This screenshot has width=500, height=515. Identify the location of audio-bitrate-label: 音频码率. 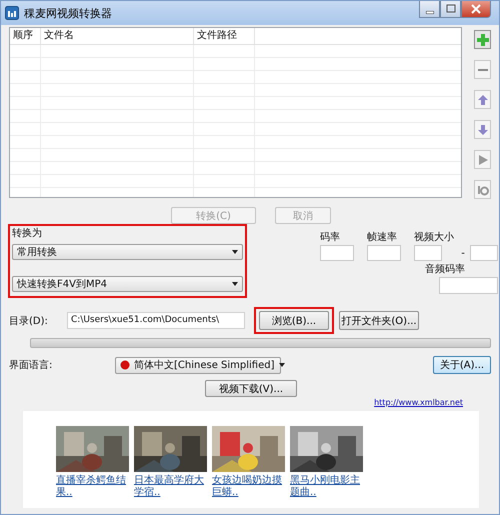
(445, 269).